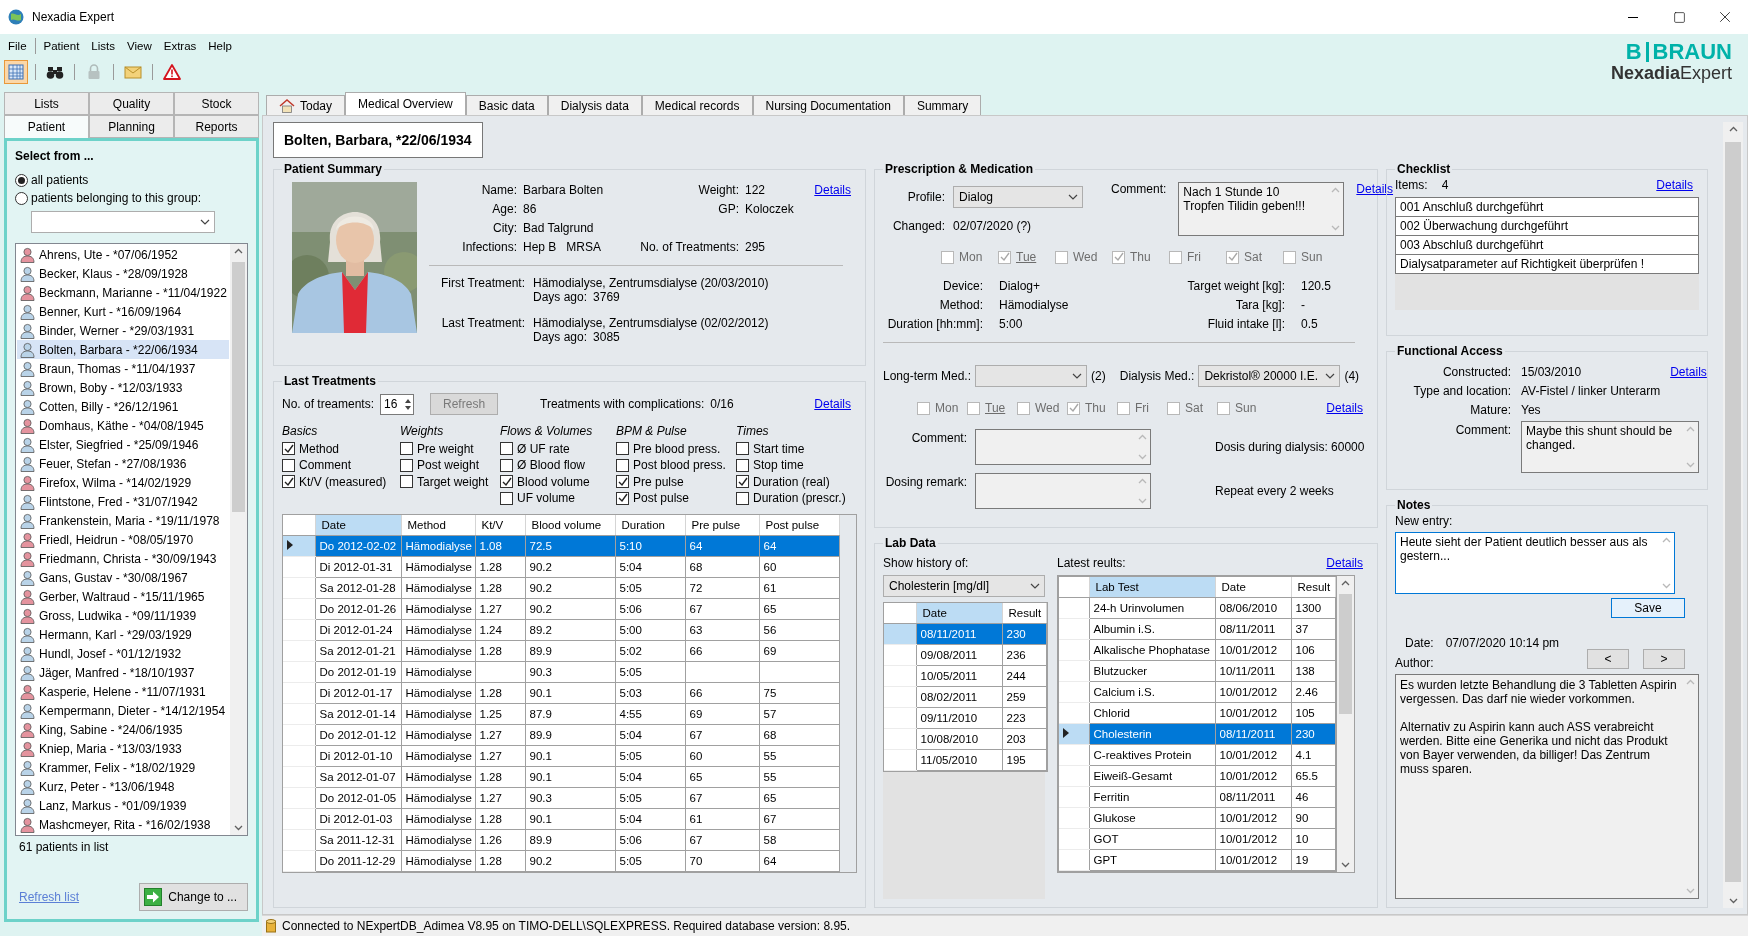  I want to click on list-item: Elster, Siegfried - *25/09/1946, so click(123, 444).